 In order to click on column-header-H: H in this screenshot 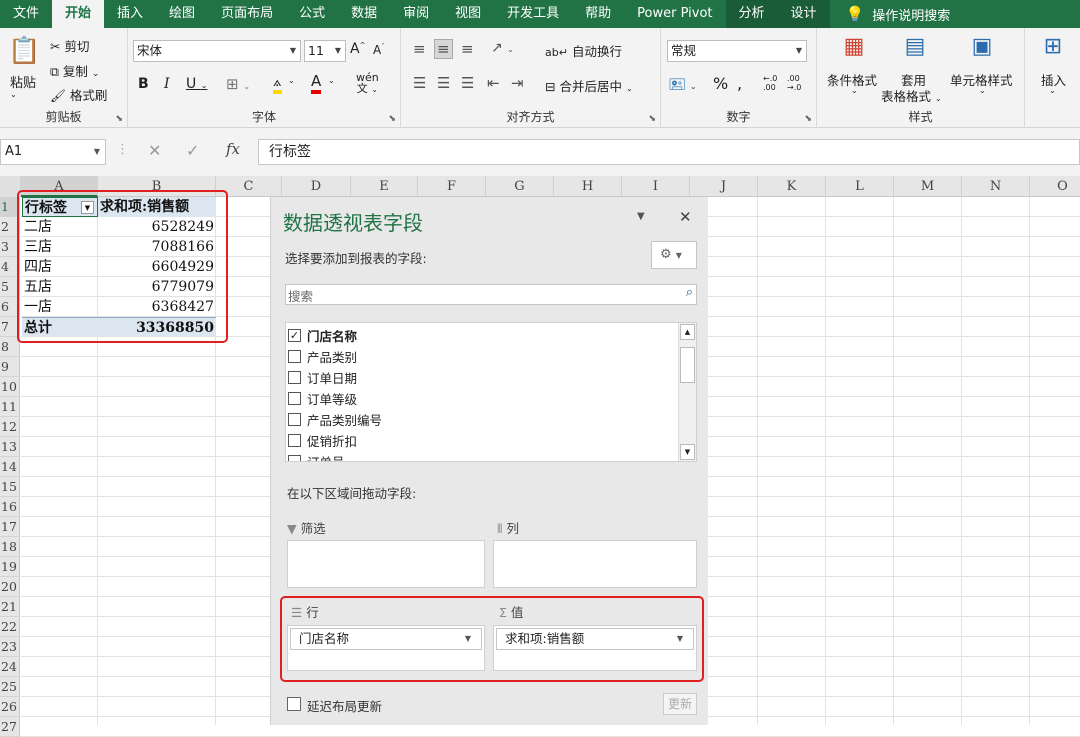, I will do `click(588, 186)`.